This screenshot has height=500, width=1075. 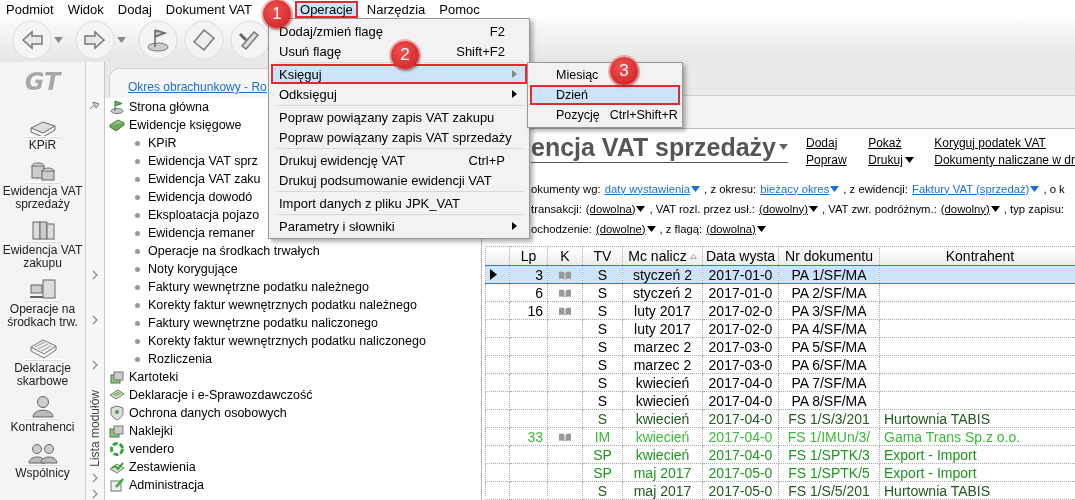 I want to click on tree-item: Administracja, so click(x=167, y=485).